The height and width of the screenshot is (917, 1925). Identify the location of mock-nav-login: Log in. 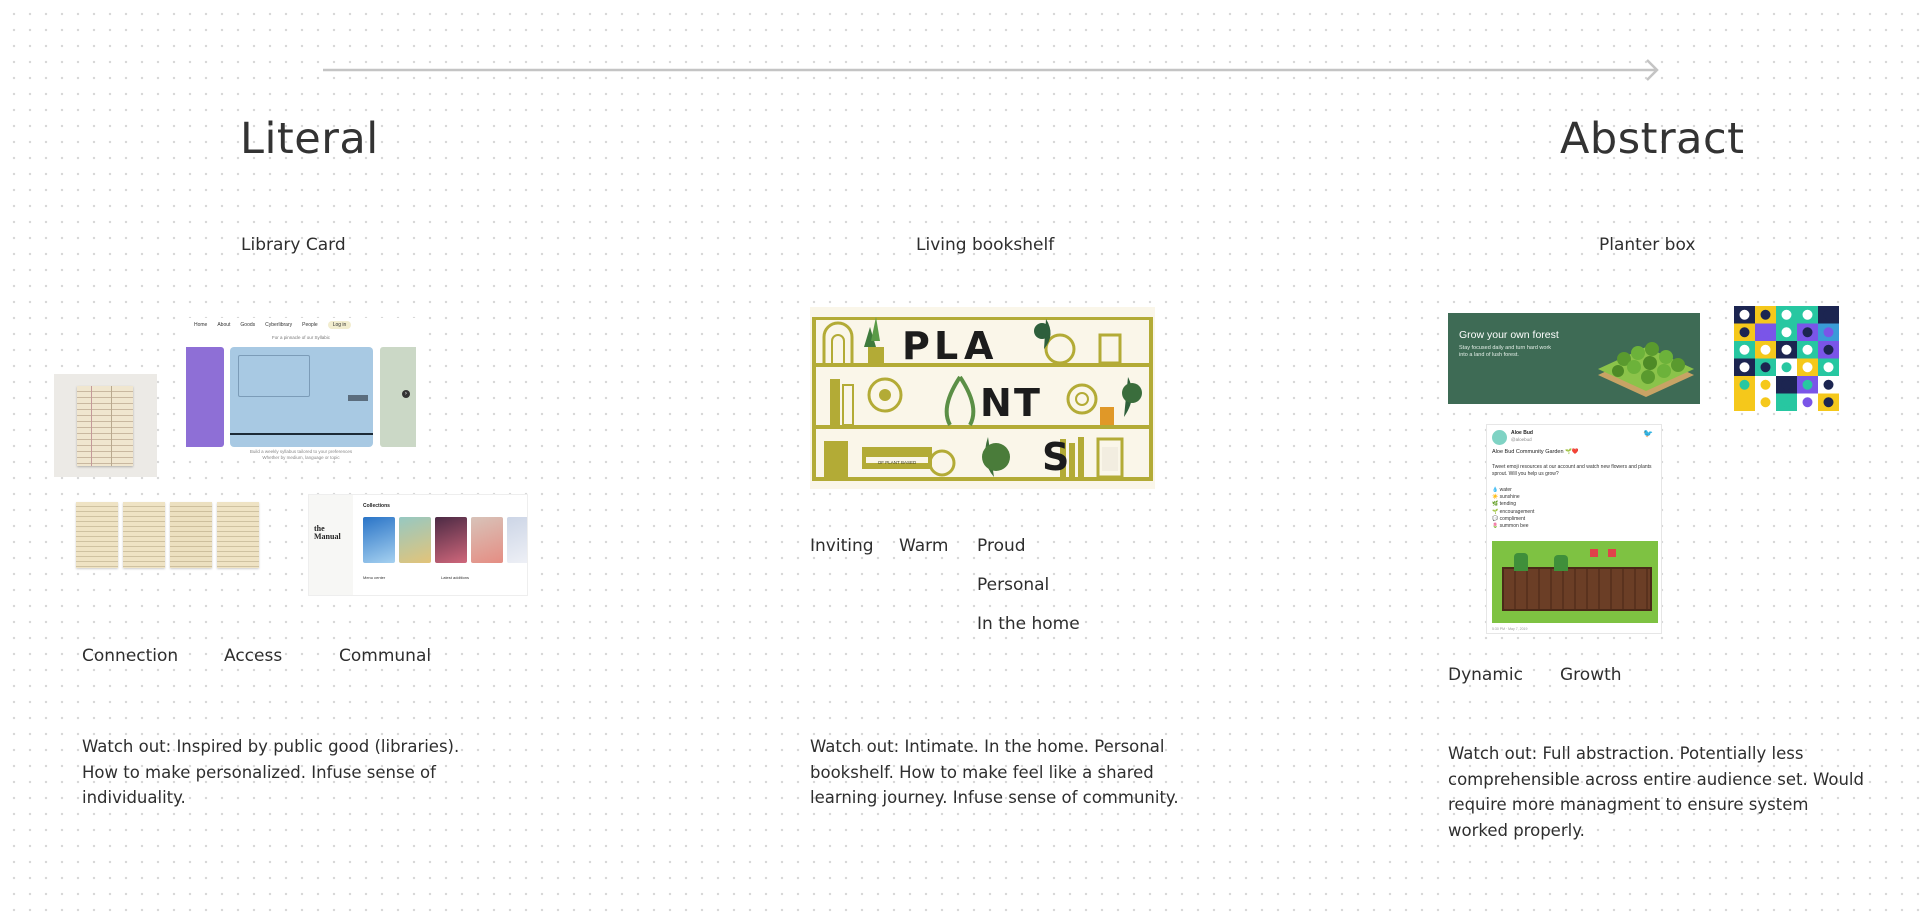
(339, 325).